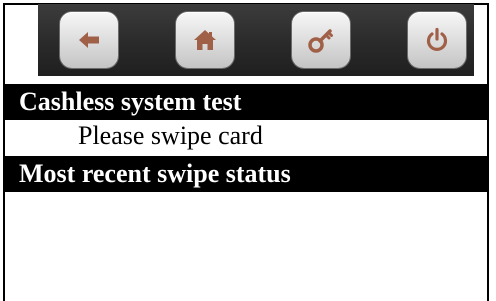 The height and width of the screenshot is (301, 496). I want to click on key-button, so click(321, 40).